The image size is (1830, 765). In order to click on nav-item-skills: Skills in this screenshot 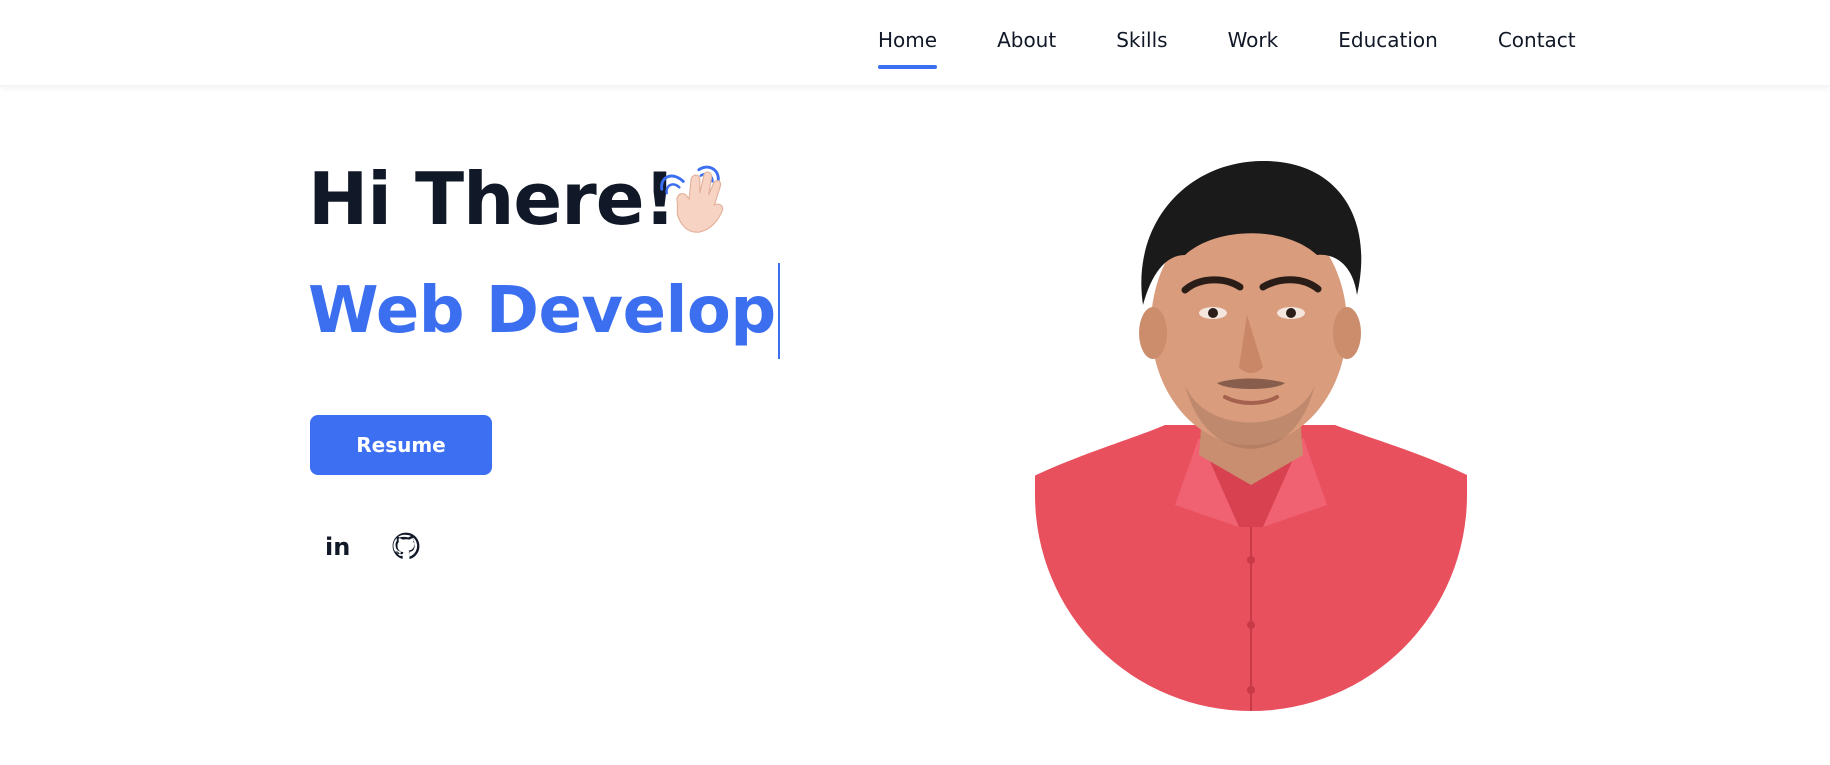, I will do `click(1141, 36)`.